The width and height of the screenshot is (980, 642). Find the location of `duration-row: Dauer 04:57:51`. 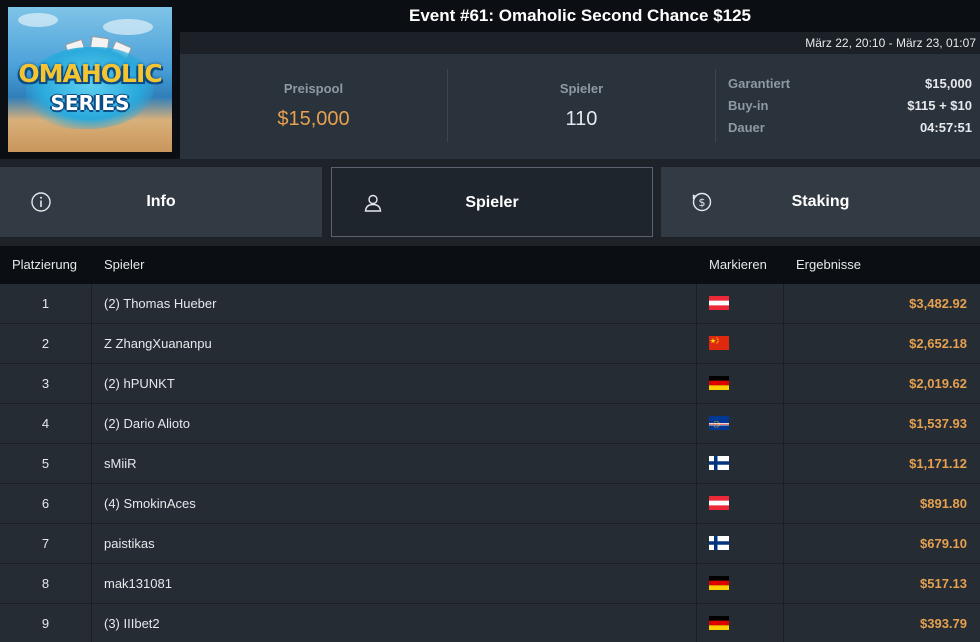

duration-row: Dauer 04:57:51 is located at coordinates (850, 131).